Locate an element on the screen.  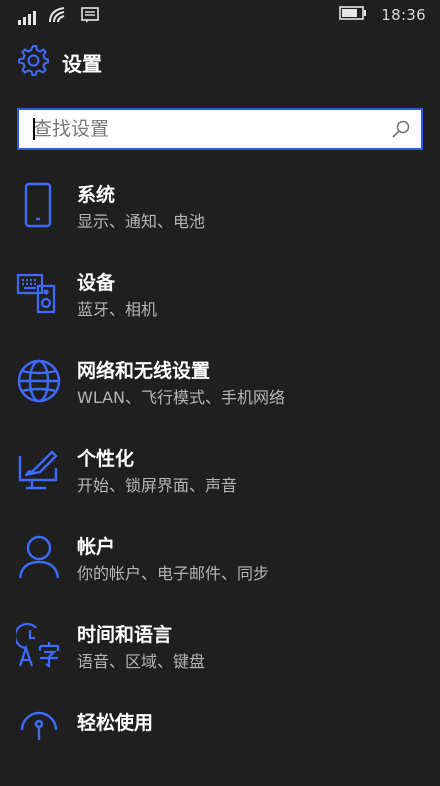
settings-item-system: 系统 显示、通知、电池 is located at coordinates (220, 214).